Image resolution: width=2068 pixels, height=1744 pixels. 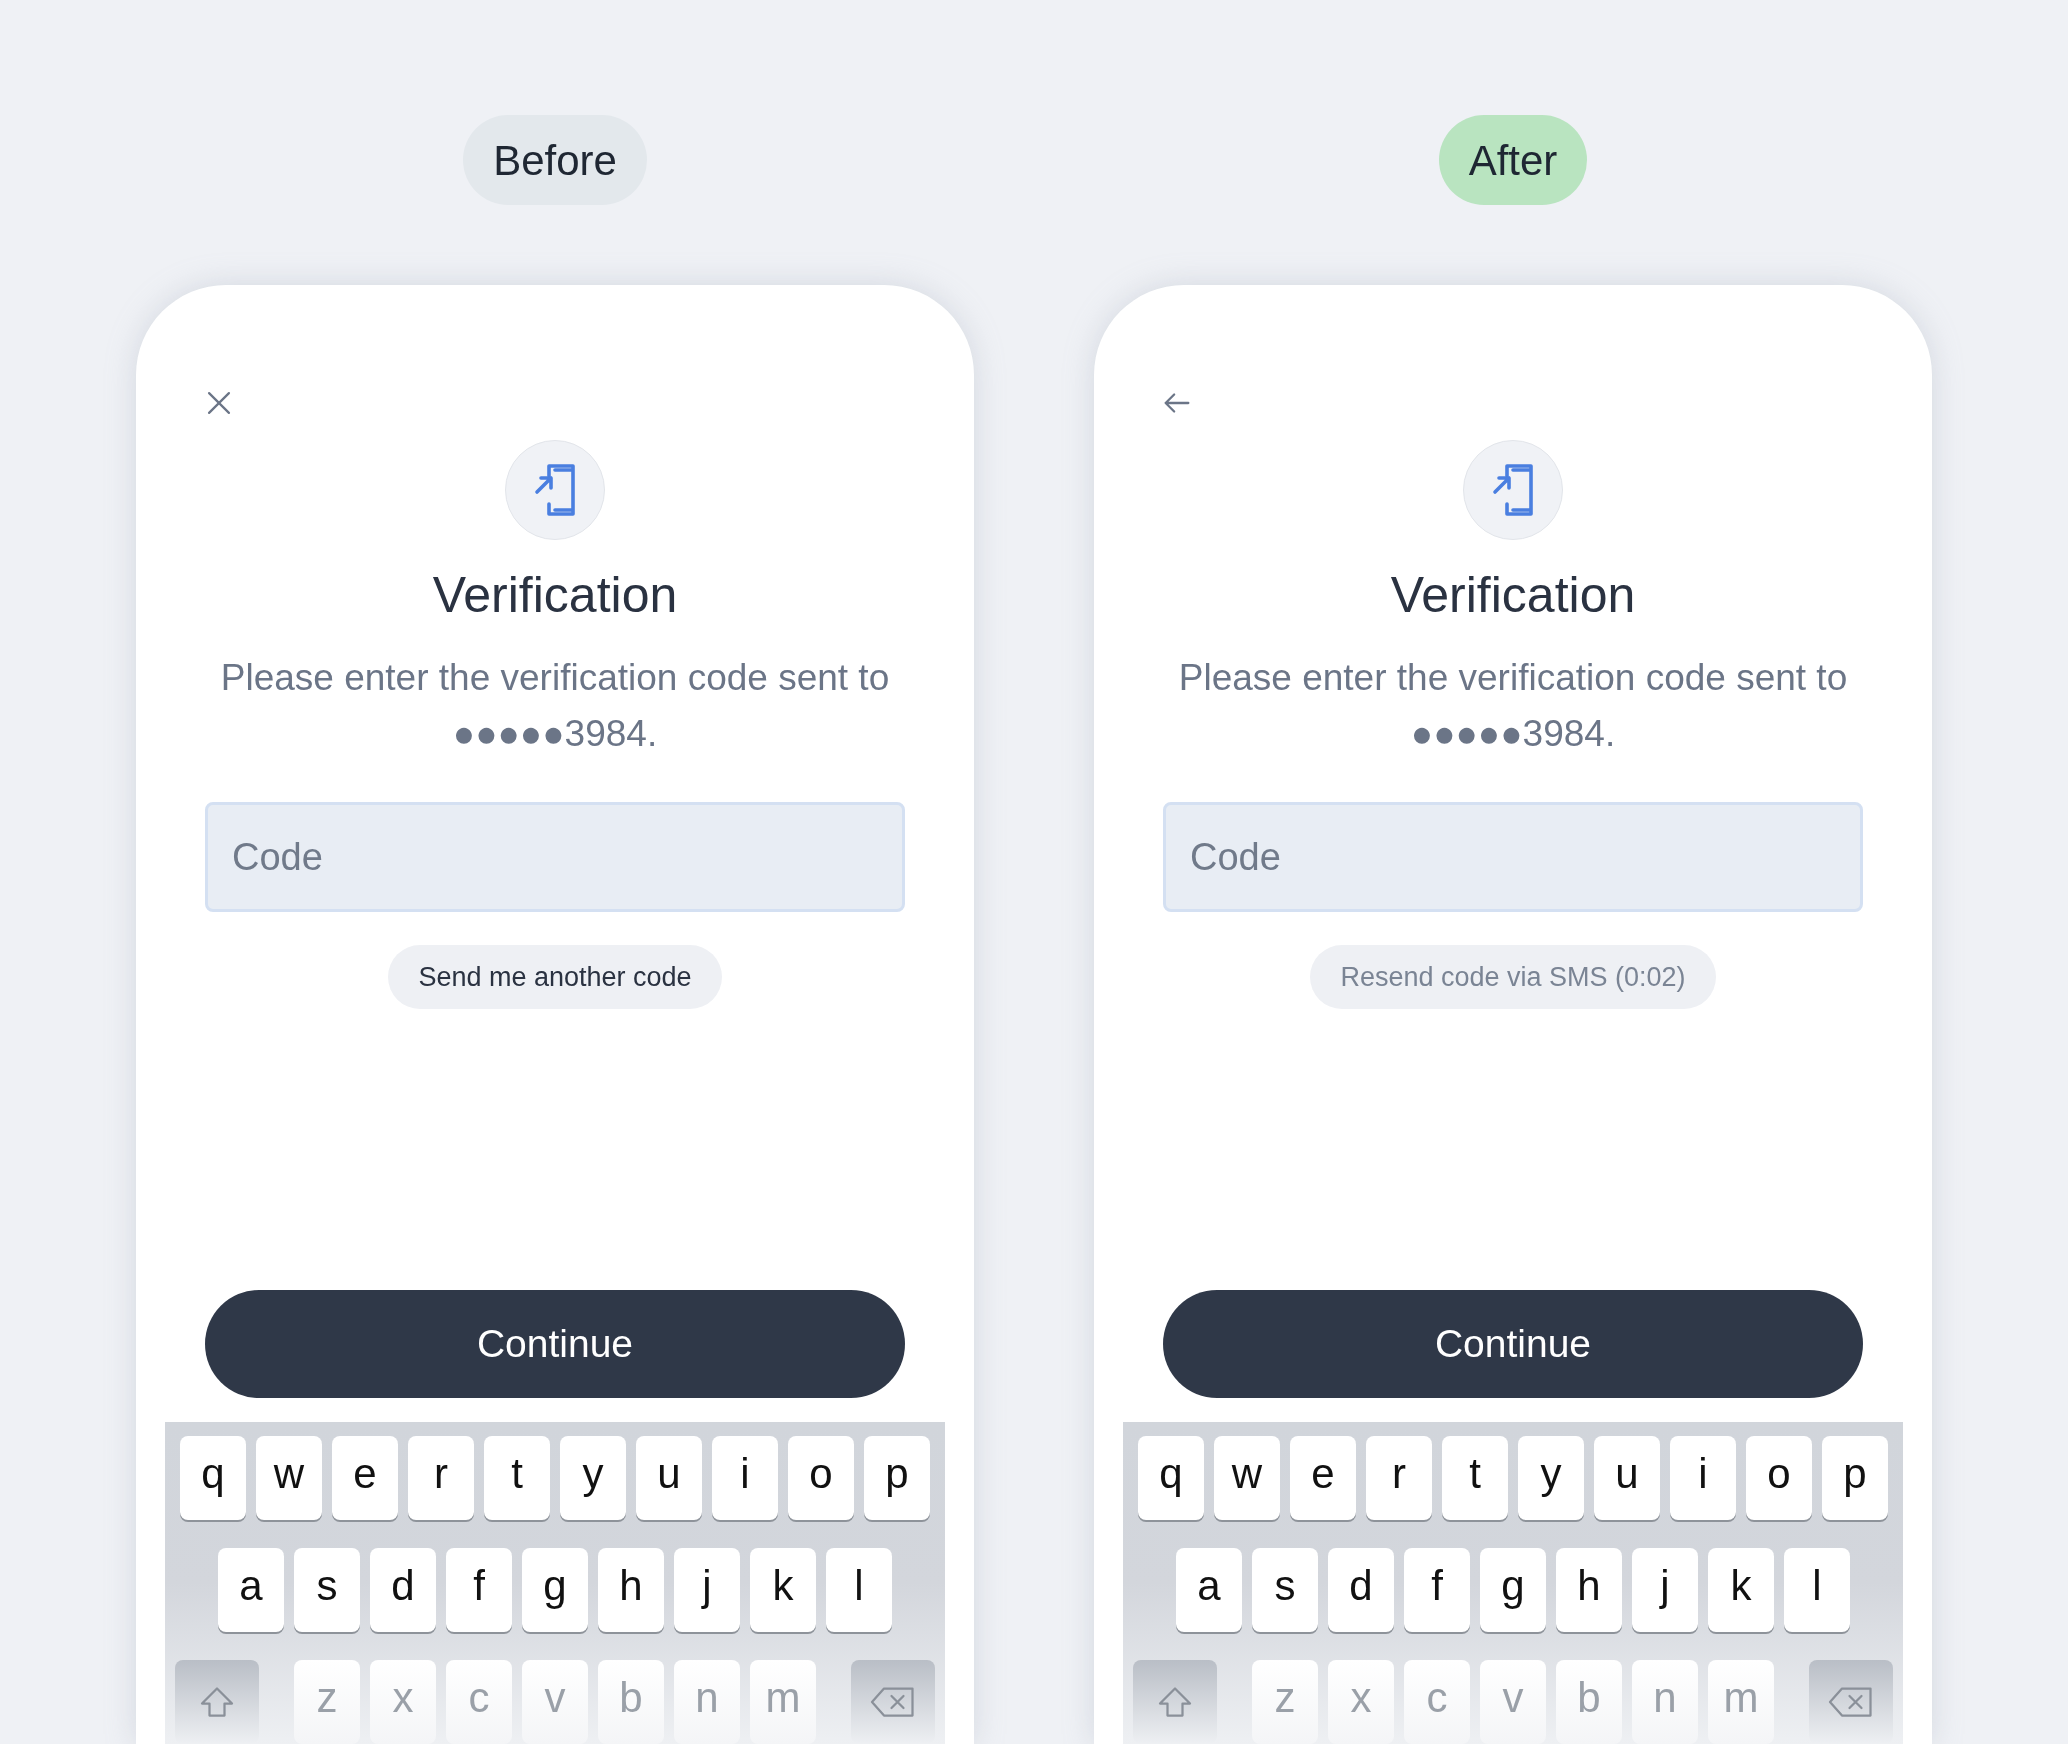 What do you see at coordinates (555, 977) in the screenshot?
I see `resend-code-button: Send me another code` at bounding box center [555, 977].